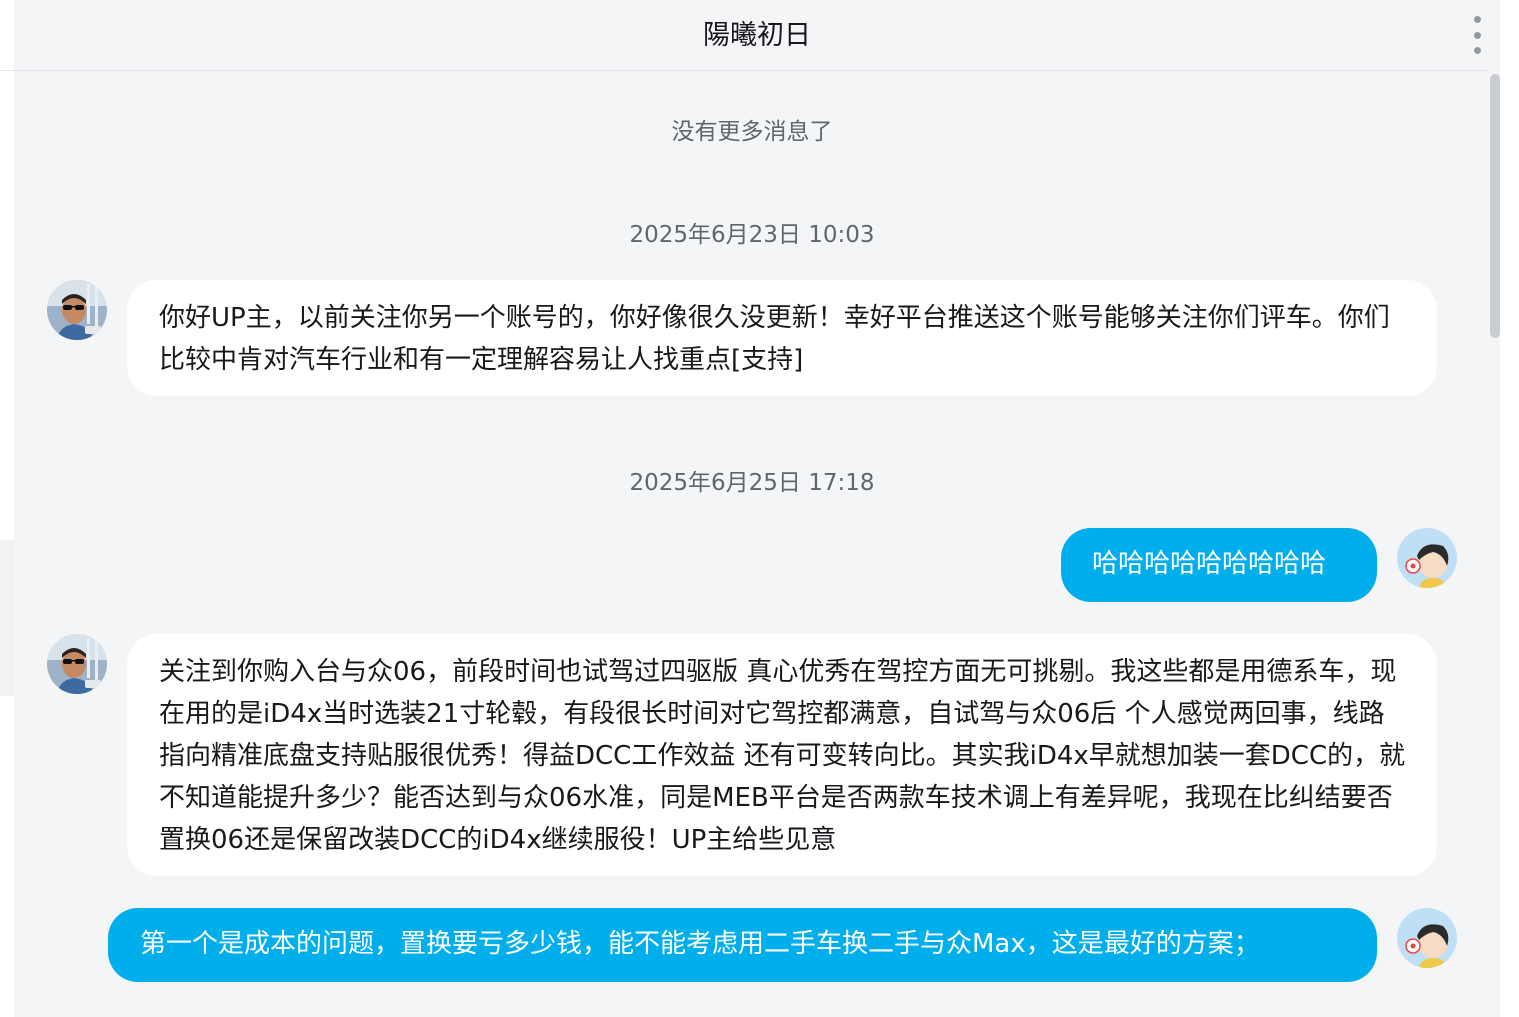 Image resolution: width=1519 pixels, height=1017 pixels. Describe the element at coordinates (752, 132) in the screenshot. I see `no-more-messages: 没有更多消息了` at that location.